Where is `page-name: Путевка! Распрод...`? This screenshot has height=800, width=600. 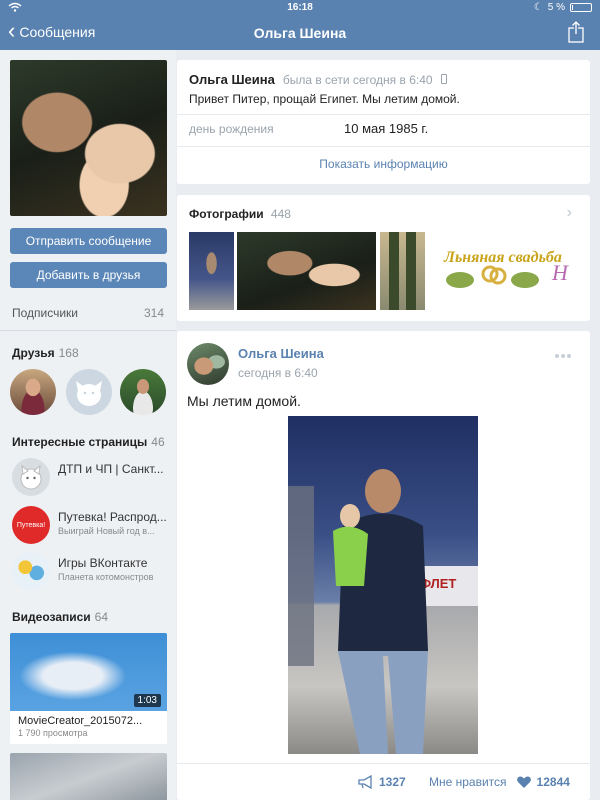
page-name: Путевка! Распрод... is located at coordinates (112, 517).